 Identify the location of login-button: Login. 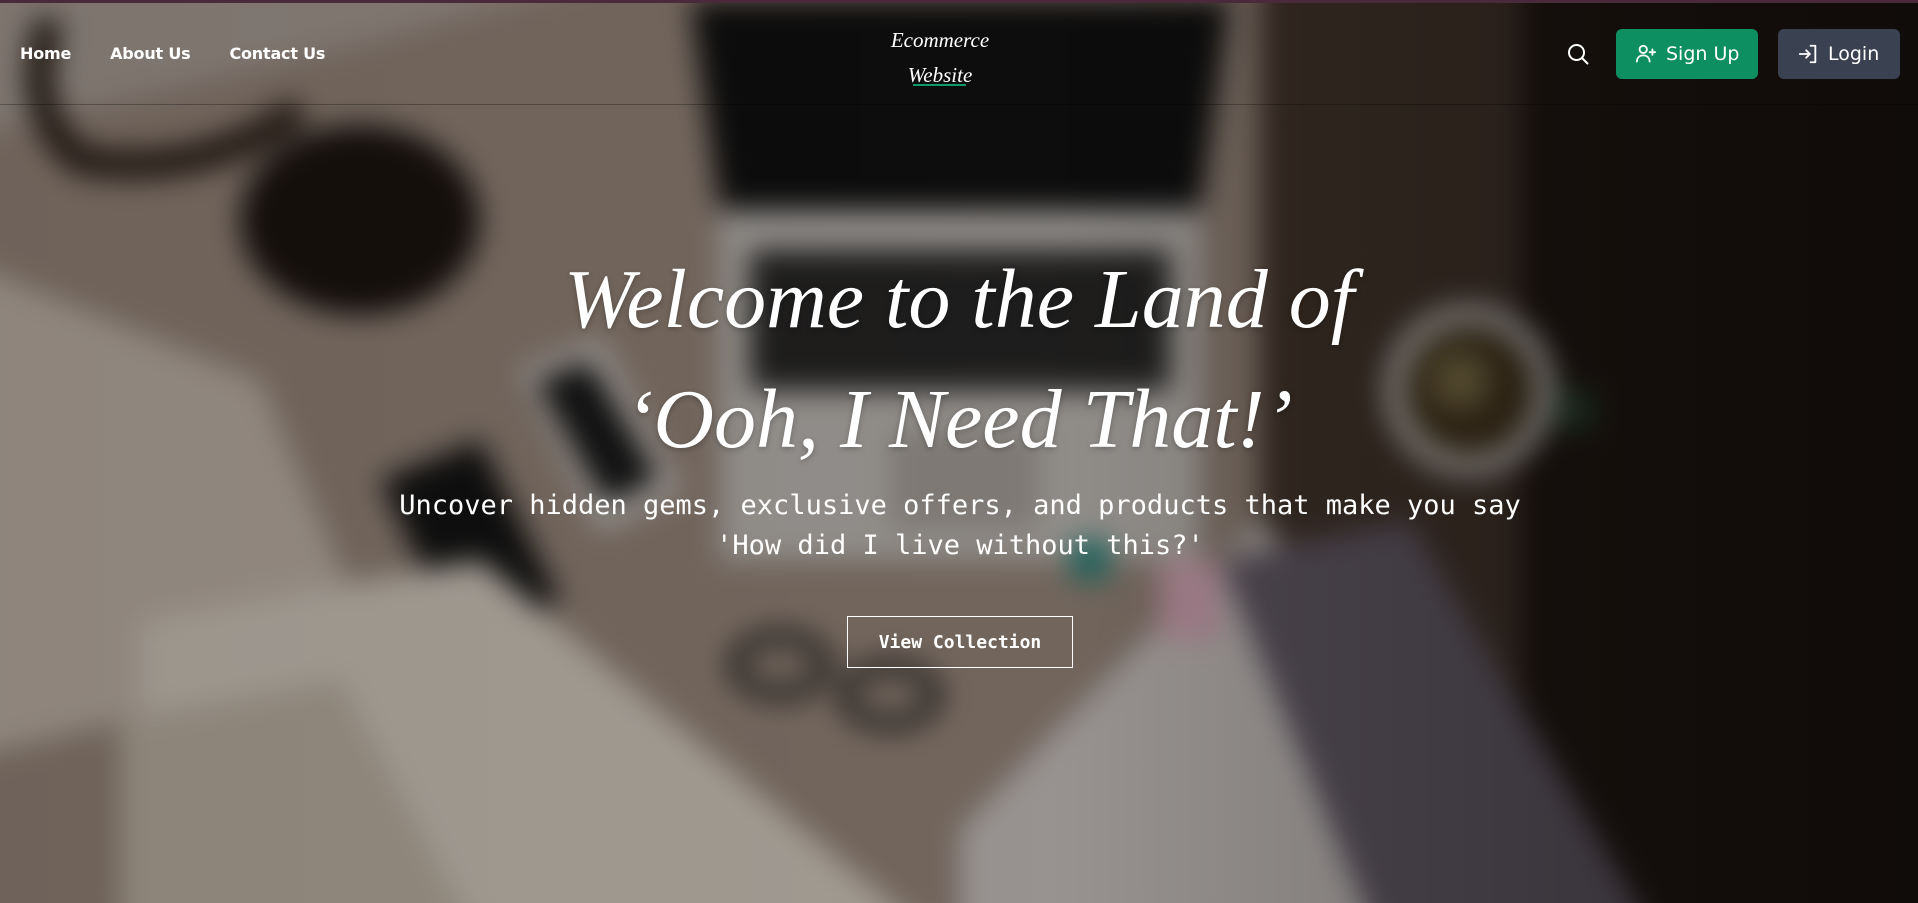
(1839, 54).